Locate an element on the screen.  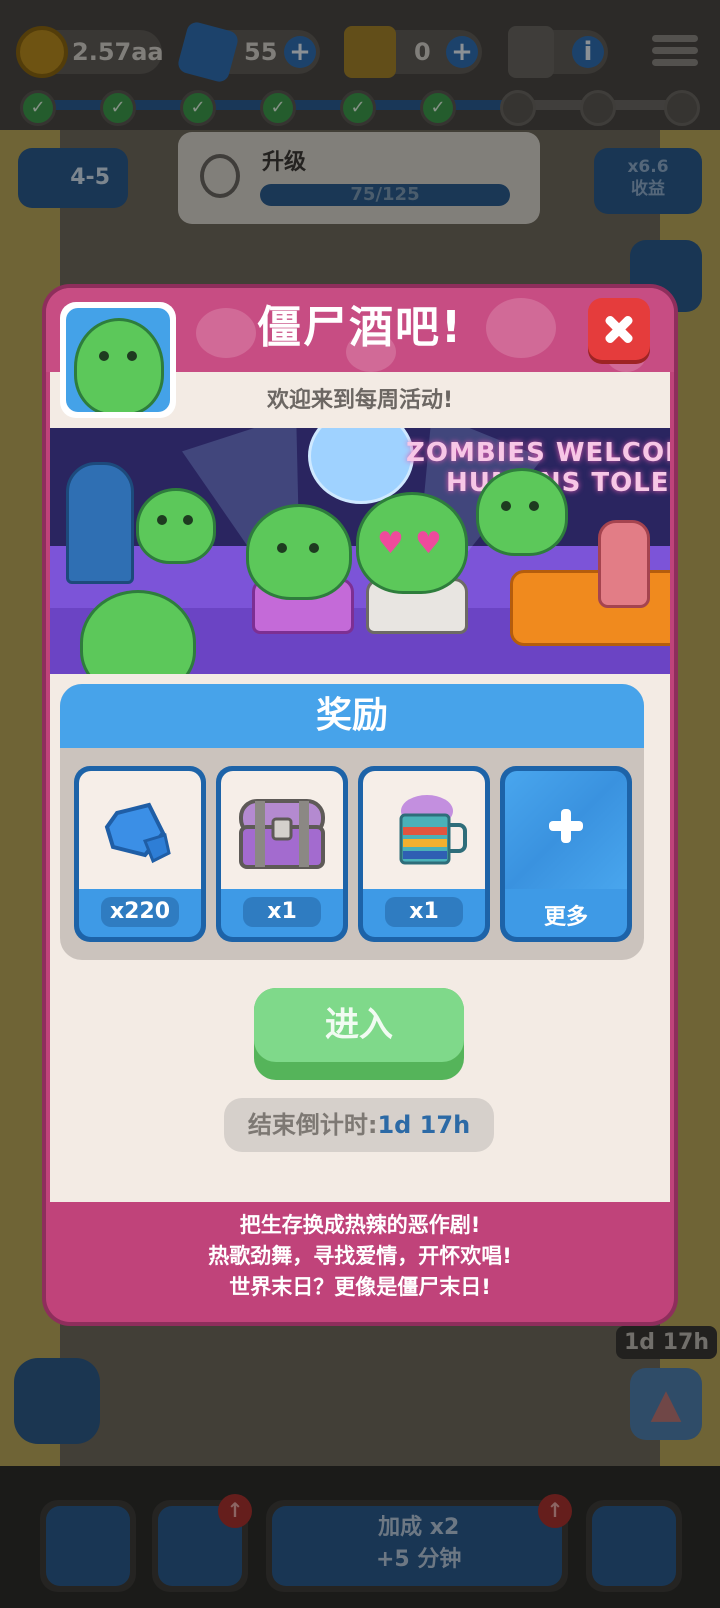
gem-icon is located at coordinates (137, 833).